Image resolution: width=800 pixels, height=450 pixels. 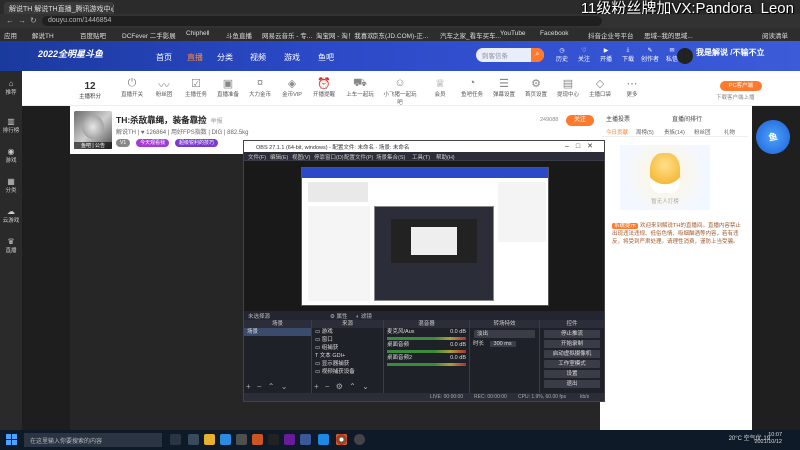 I want to click on bookmark: 淘宝网 - 淘！我喜欢, so click(x=345, y=35).